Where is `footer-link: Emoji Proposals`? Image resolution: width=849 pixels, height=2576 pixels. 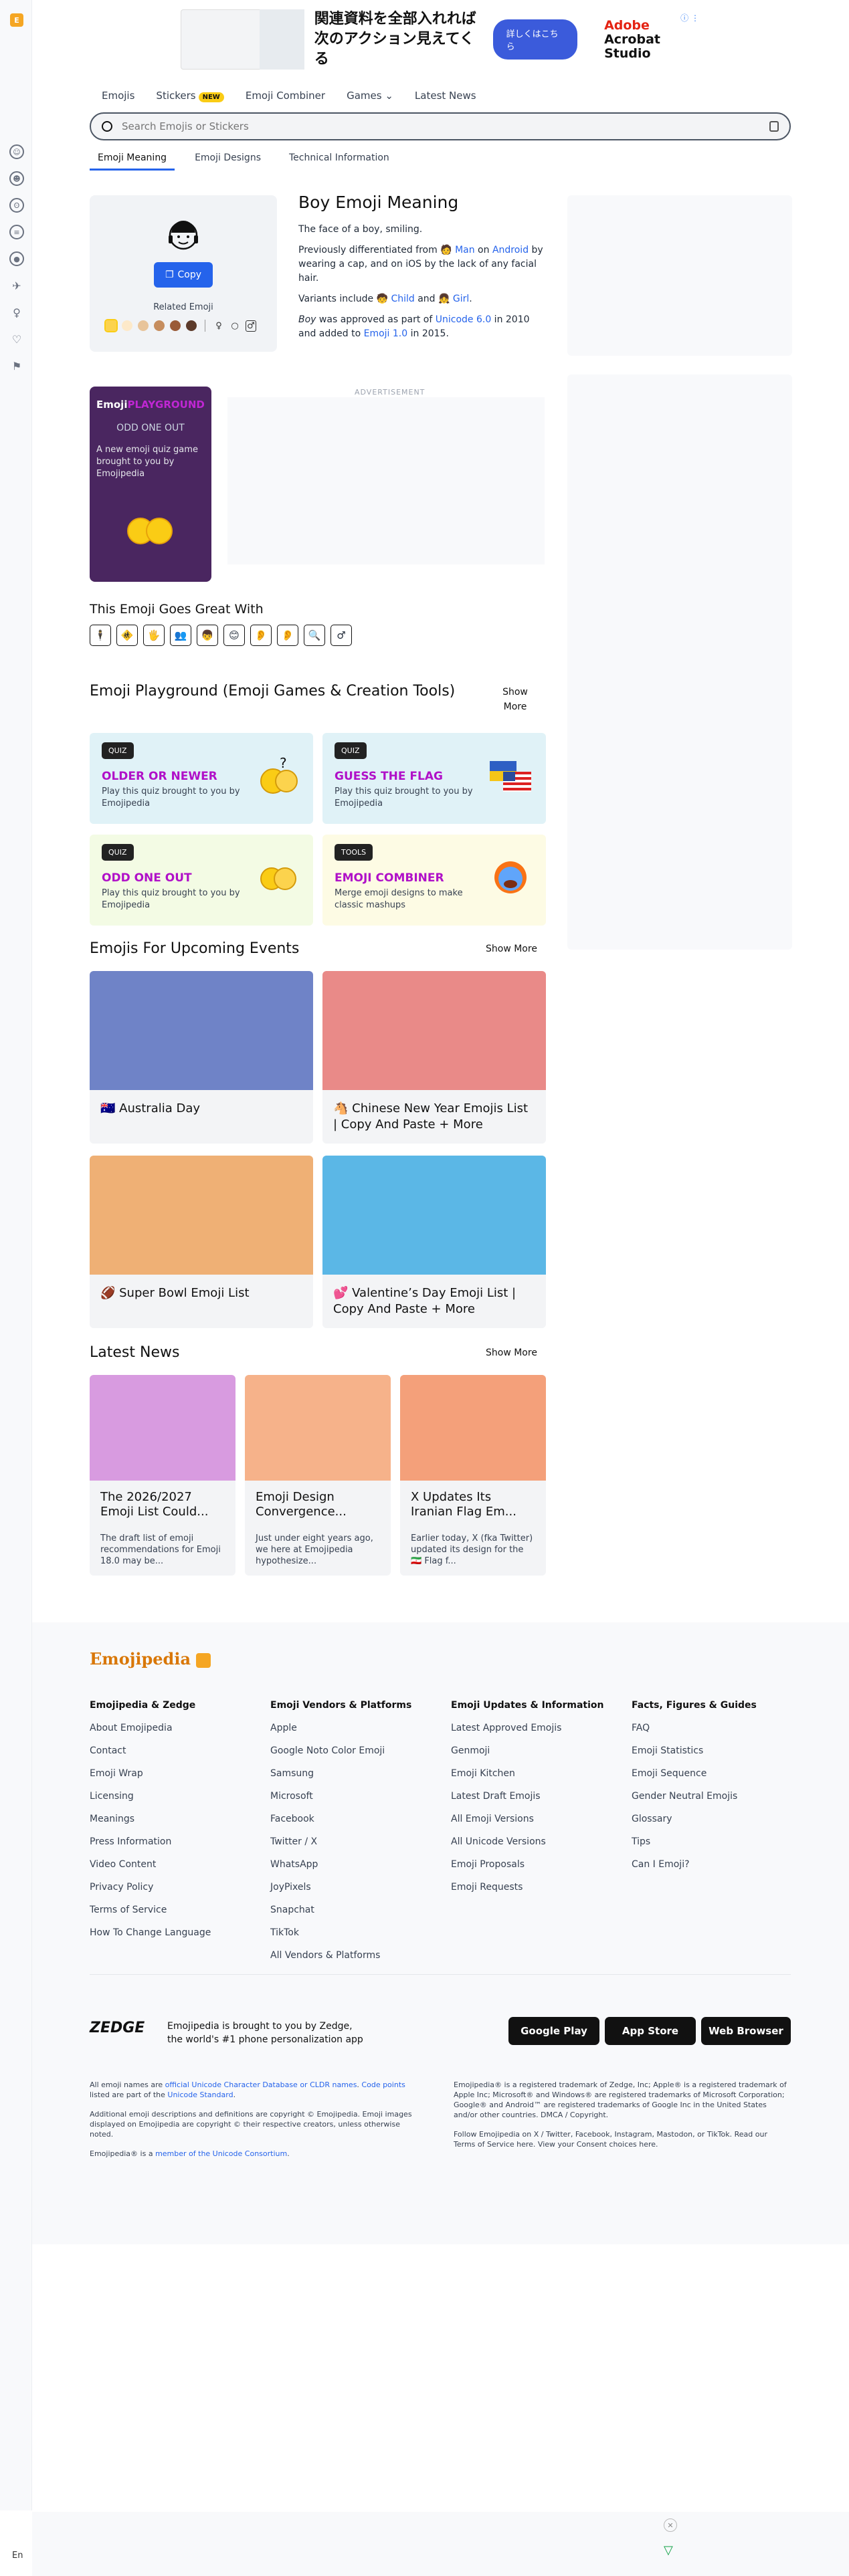 footer-link: Emoji Proposals is located at coordinates (538, 1865).